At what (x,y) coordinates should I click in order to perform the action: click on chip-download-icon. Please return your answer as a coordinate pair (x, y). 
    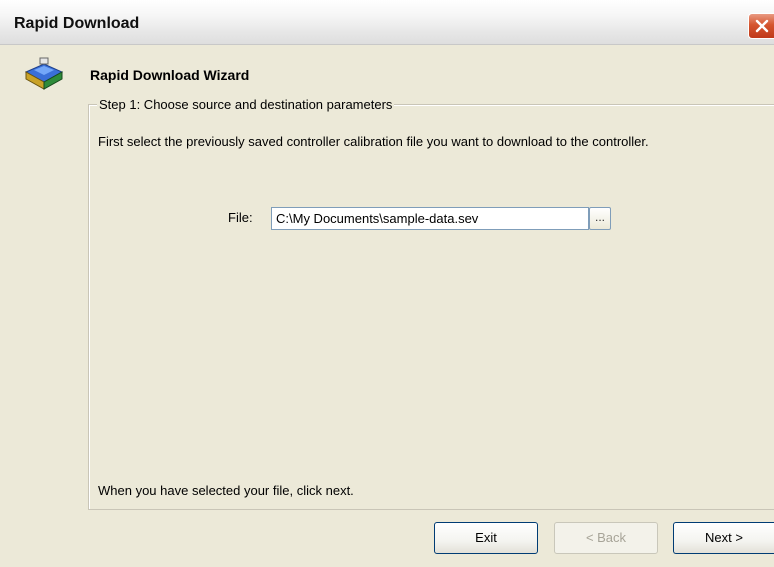
    Looking at the image, I should click on (44, 74).